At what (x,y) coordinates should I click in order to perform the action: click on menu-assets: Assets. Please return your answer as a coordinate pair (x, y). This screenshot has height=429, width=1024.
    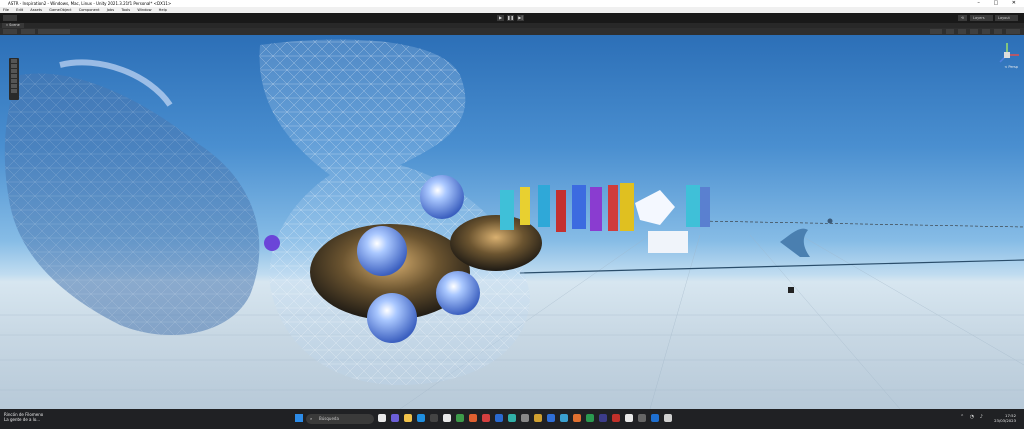
    Looking at the image, I should click on (36, 10).